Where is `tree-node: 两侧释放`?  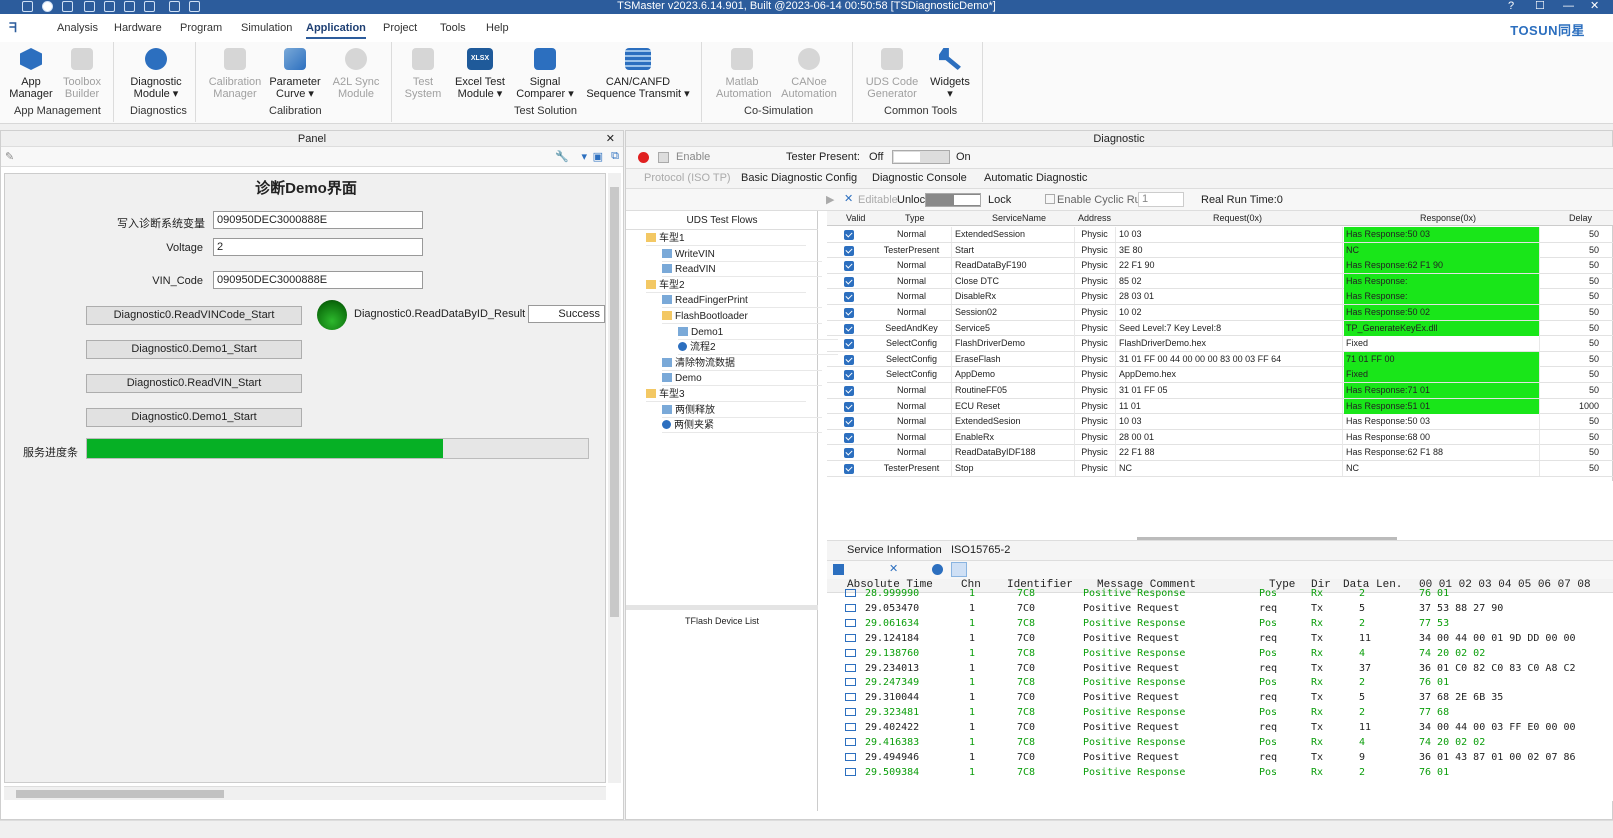
tree-node: 两侧释放 is located at coordinates (742, 410).